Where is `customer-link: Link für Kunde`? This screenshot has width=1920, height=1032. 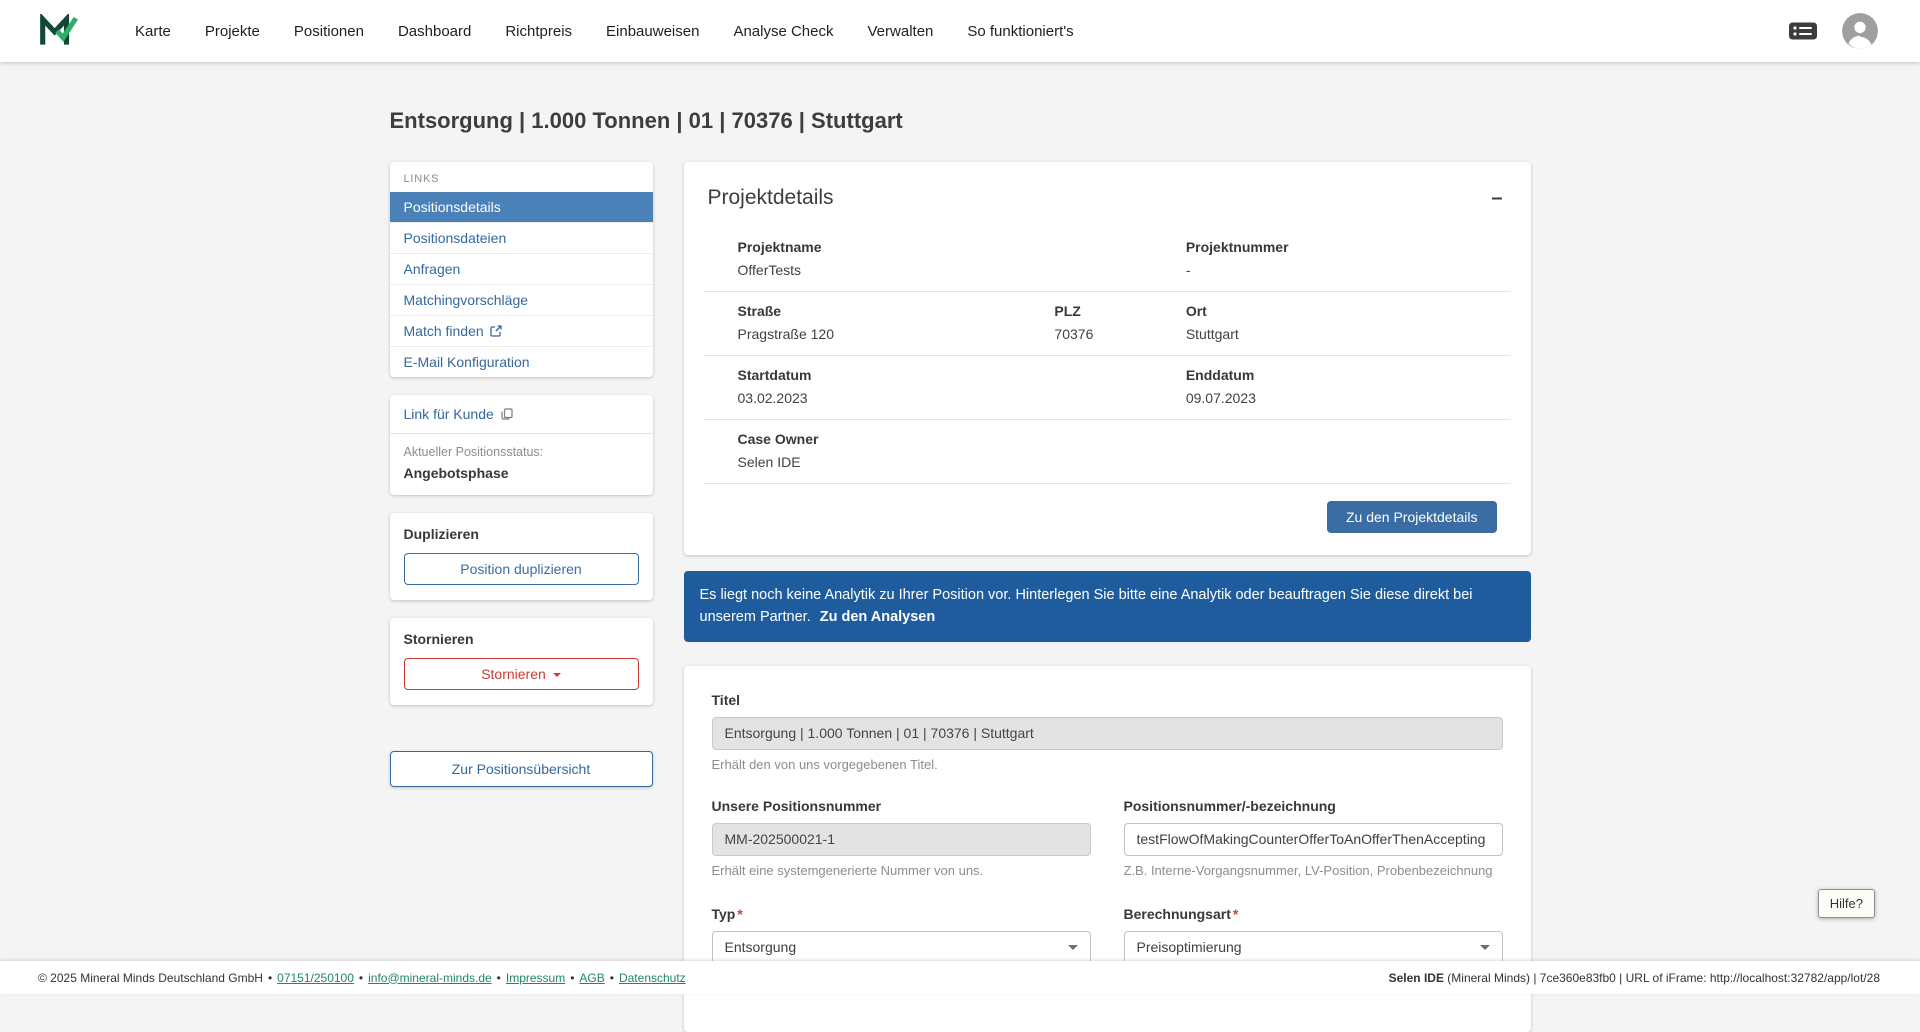 customer-link: Link für Kunde is located at coordinates (521, 414).